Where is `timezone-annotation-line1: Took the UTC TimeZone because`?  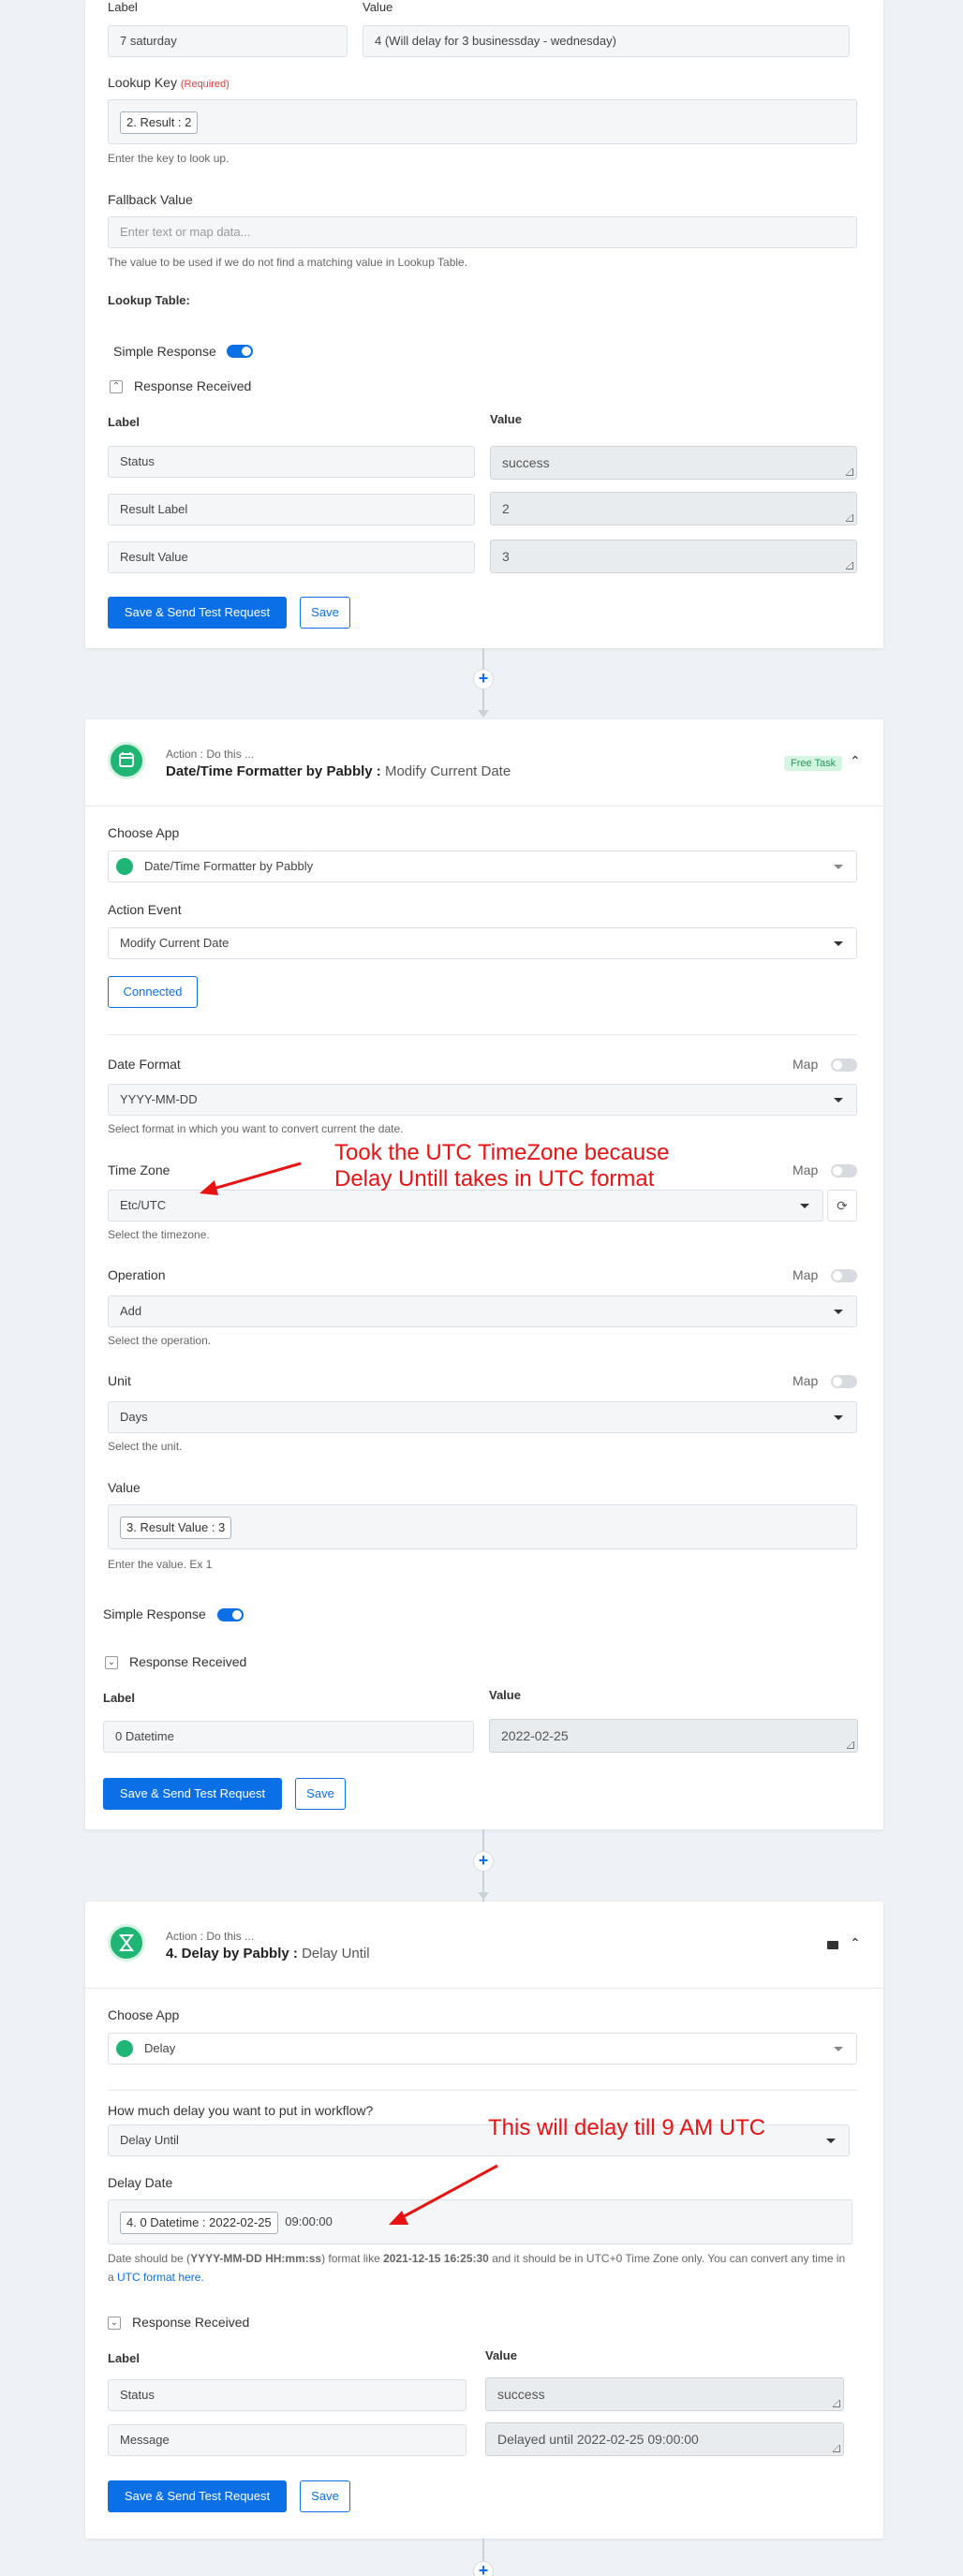
timezone-annotation-line1: Took the UTC TimeZone because is located at coordinates (502, 1152).